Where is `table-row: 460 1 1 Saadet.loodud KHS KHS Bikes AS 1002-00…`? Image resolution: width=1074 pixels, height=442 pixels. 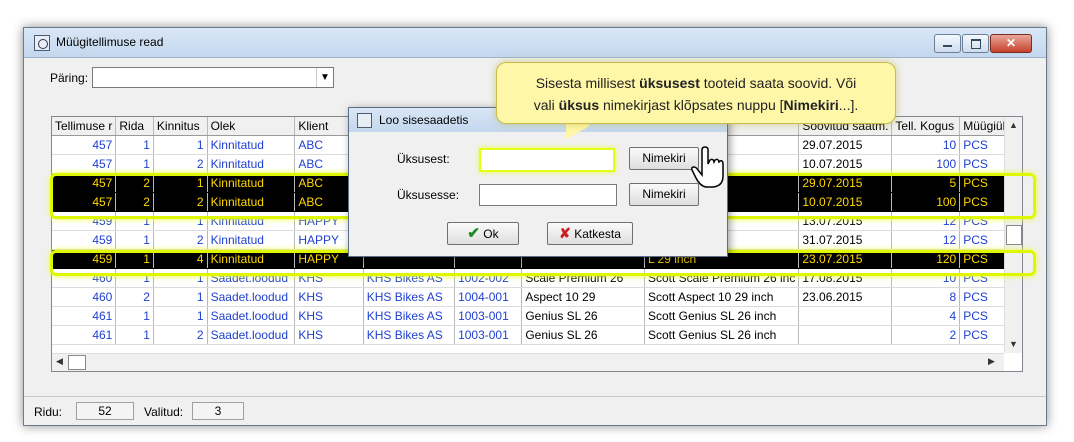 table-row: 460 1 1 Saadet.loodud KHS KHS Bikes AS 1002-00… is located at coordinates (537, 278).